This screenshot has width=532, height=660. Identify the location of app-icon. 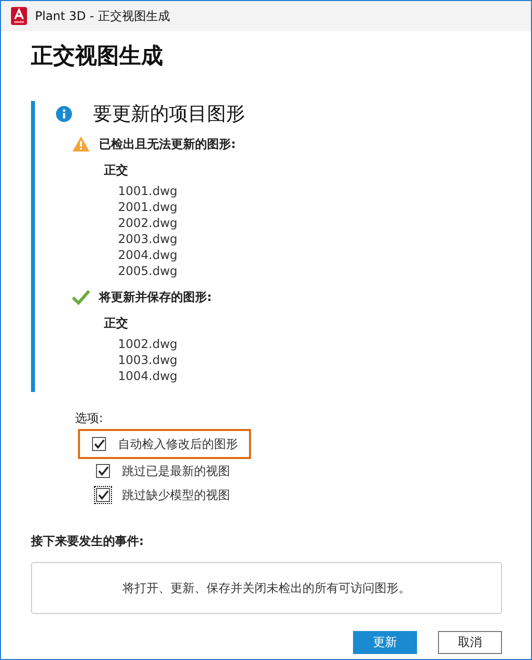
(19, 16).